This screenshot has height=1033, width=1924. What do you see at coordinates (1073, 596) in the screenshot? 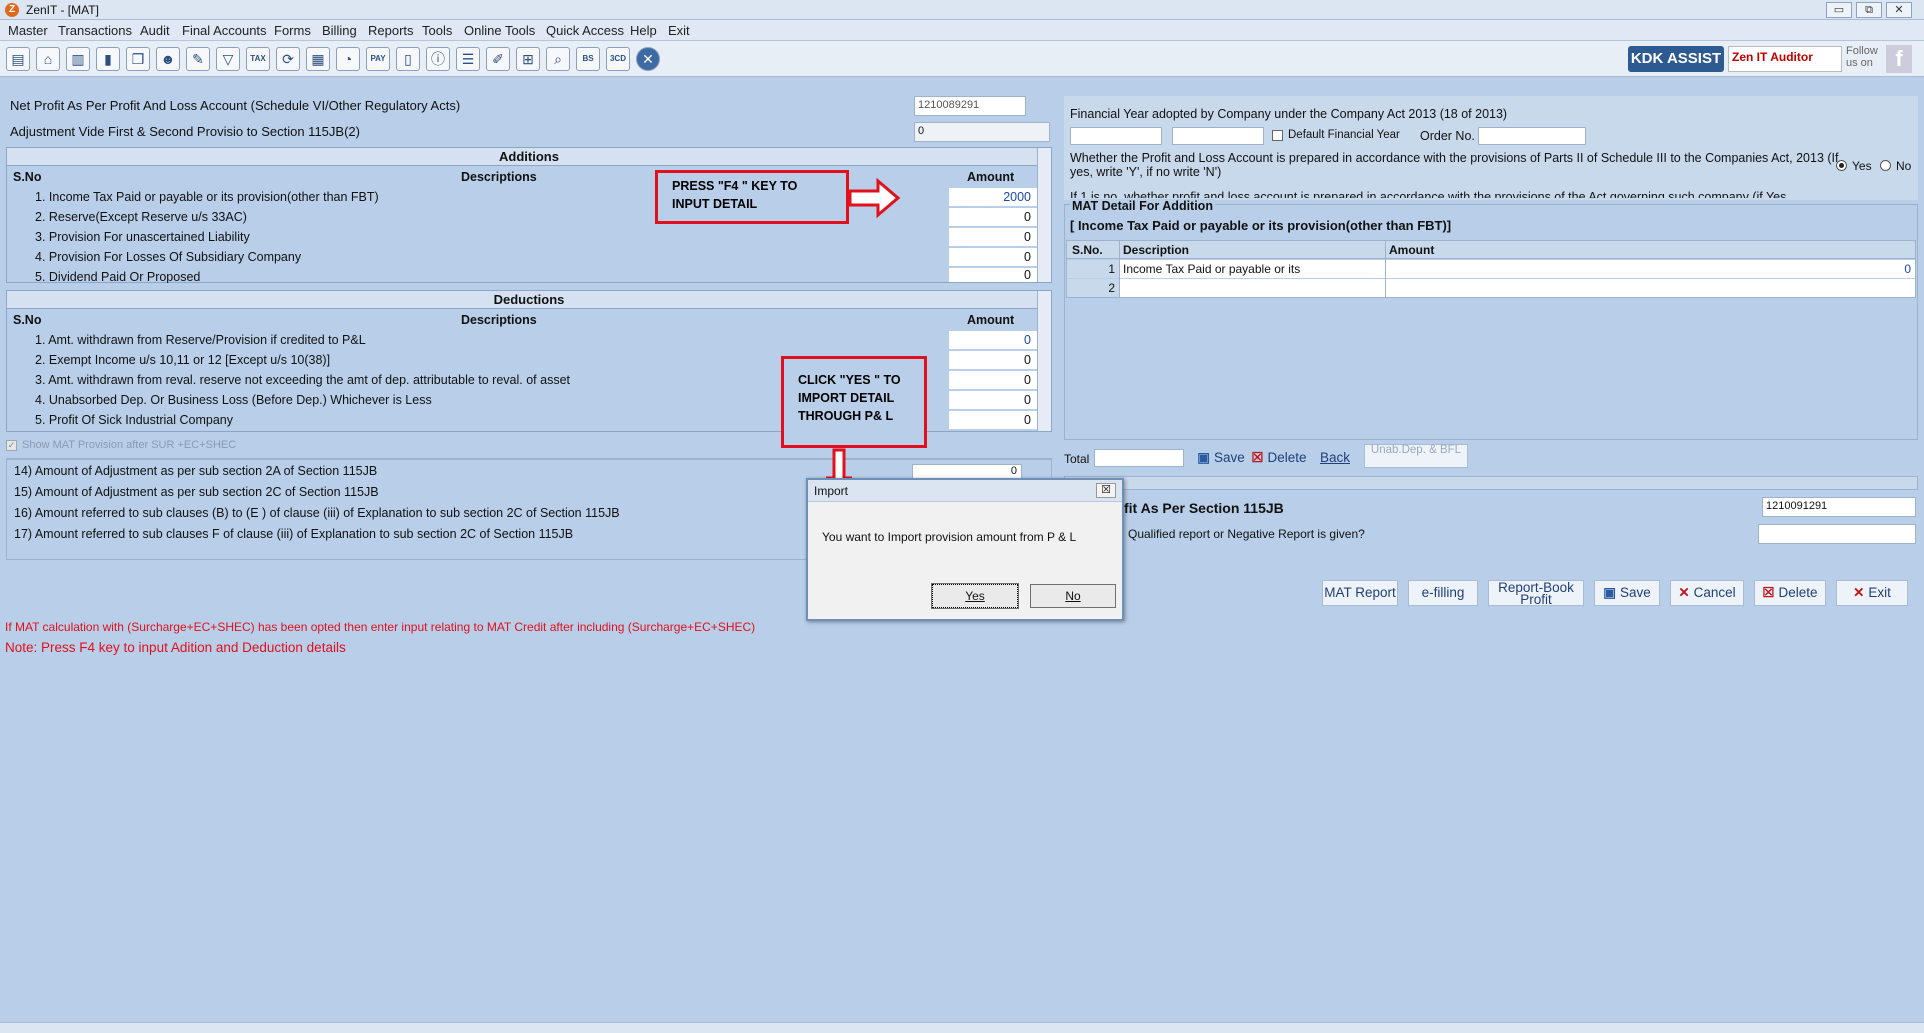
I see `dialog-no-button: No` at bounding box center [1073, 596].